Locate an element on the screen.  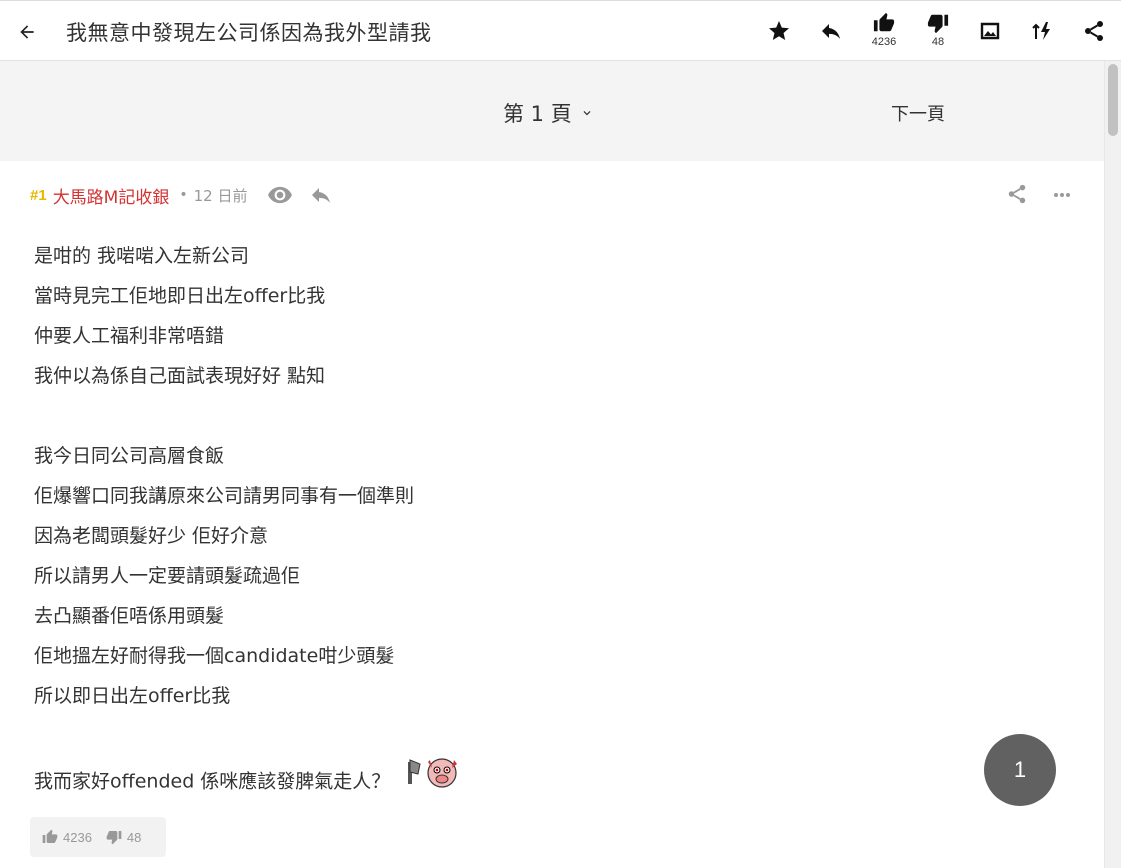
like-count: 4236 is located at coordinates (884, 42).